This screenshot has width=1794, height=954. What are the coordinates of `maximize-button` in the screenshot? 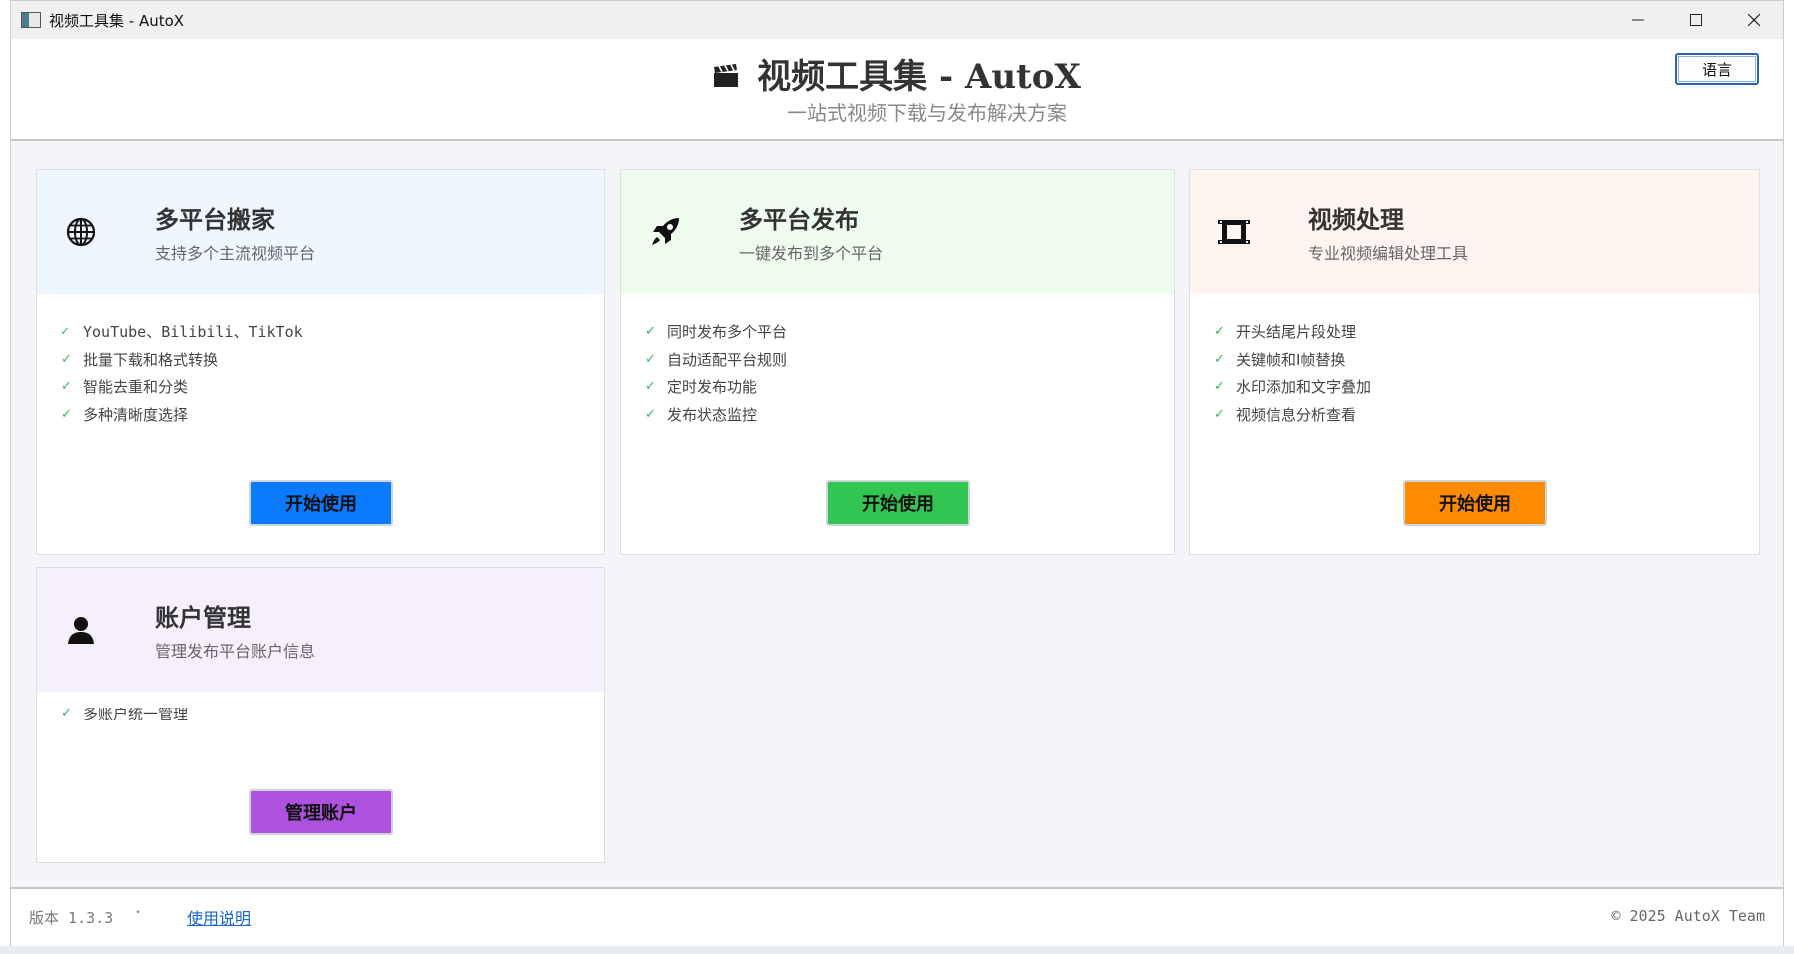 It's located at (1696, 20).